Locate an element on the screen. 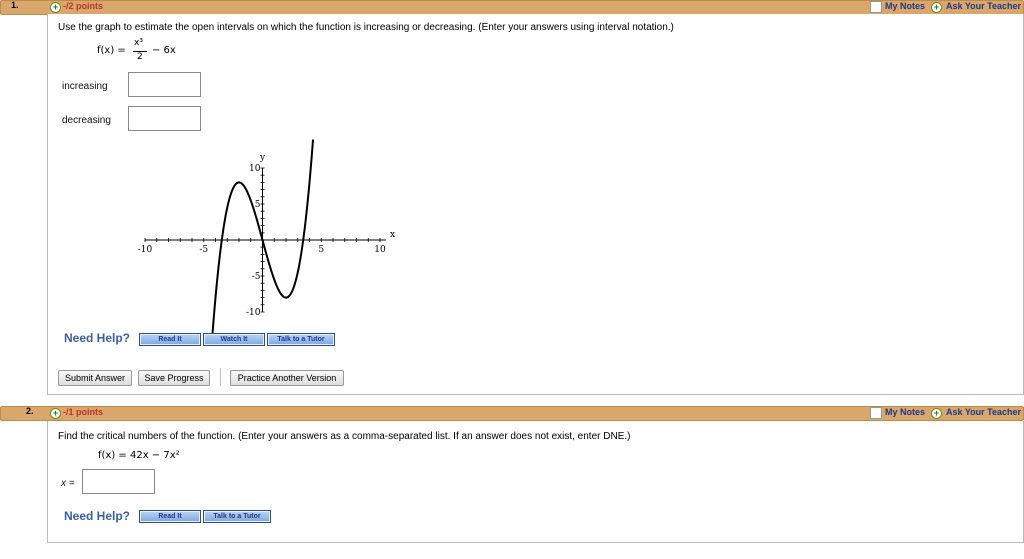 This screenshot has height=559, width=1024. increasing-label: increasing is located at coordinates (85, 86).